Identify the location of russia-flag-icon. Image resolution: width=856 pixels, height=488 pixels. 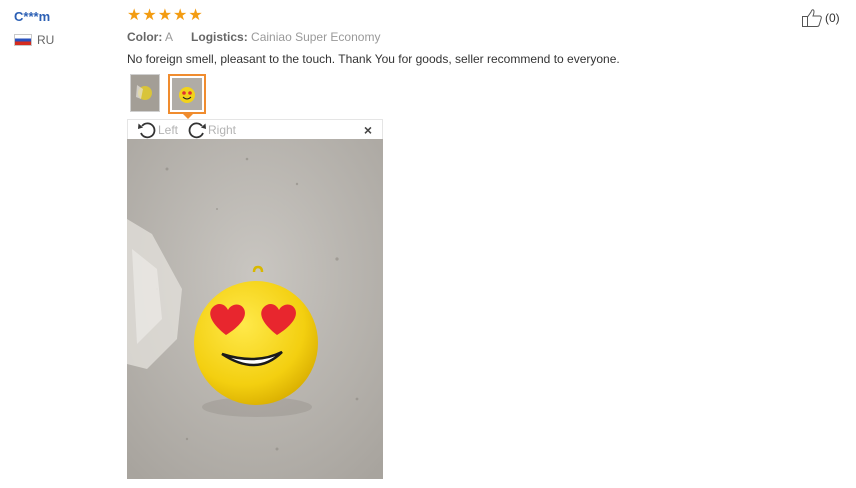
(23, 40).